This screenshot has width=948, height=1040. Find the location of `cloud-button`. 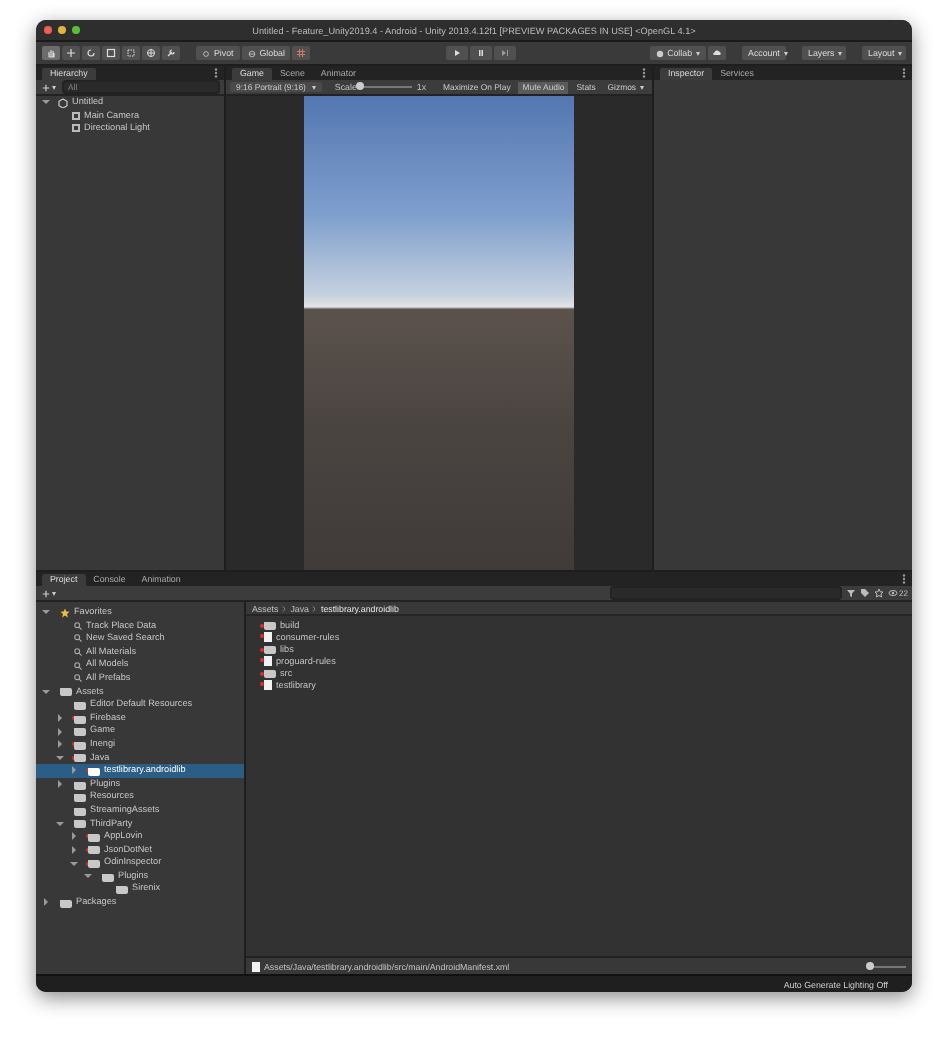

cloud-button is located at coordinates (717, 53).